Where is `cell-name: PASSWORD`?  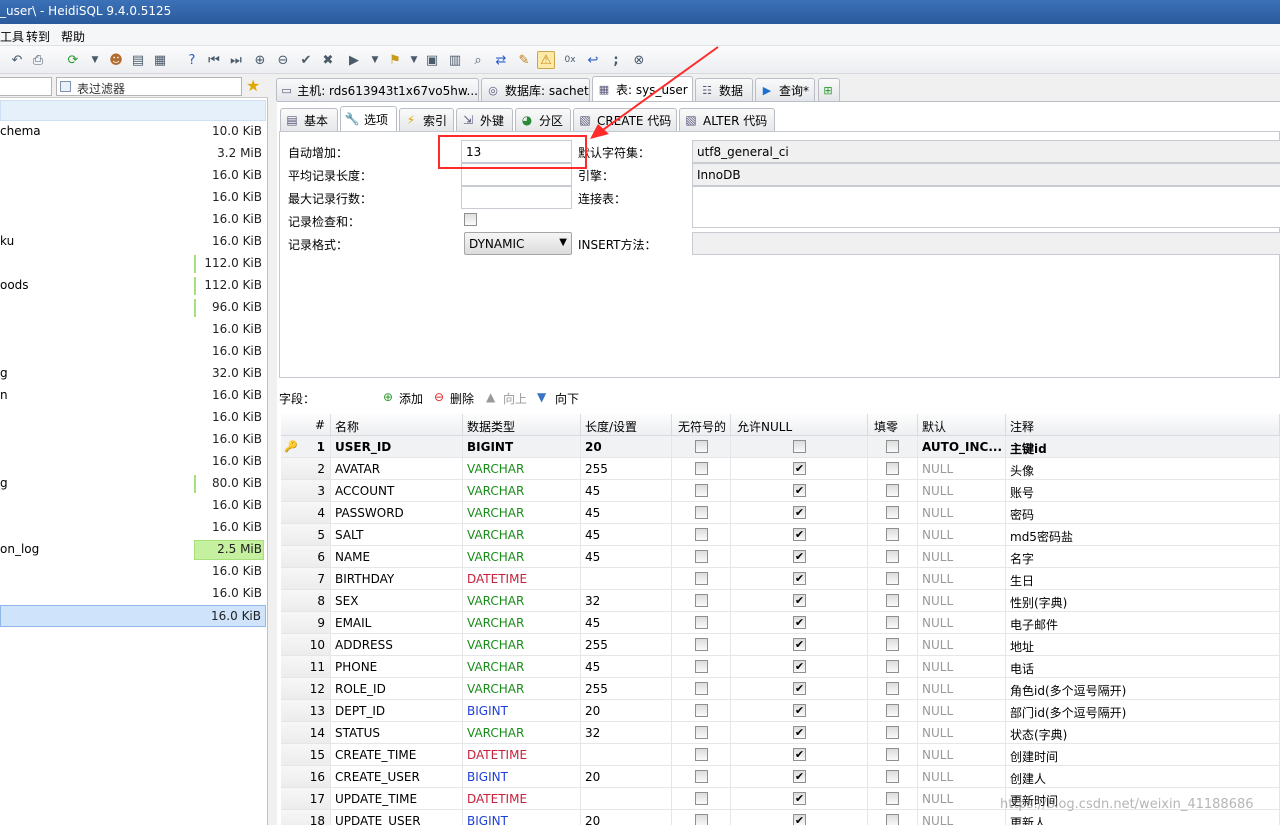
cell-name: PASSWORD is located at coordinates (397, 513).